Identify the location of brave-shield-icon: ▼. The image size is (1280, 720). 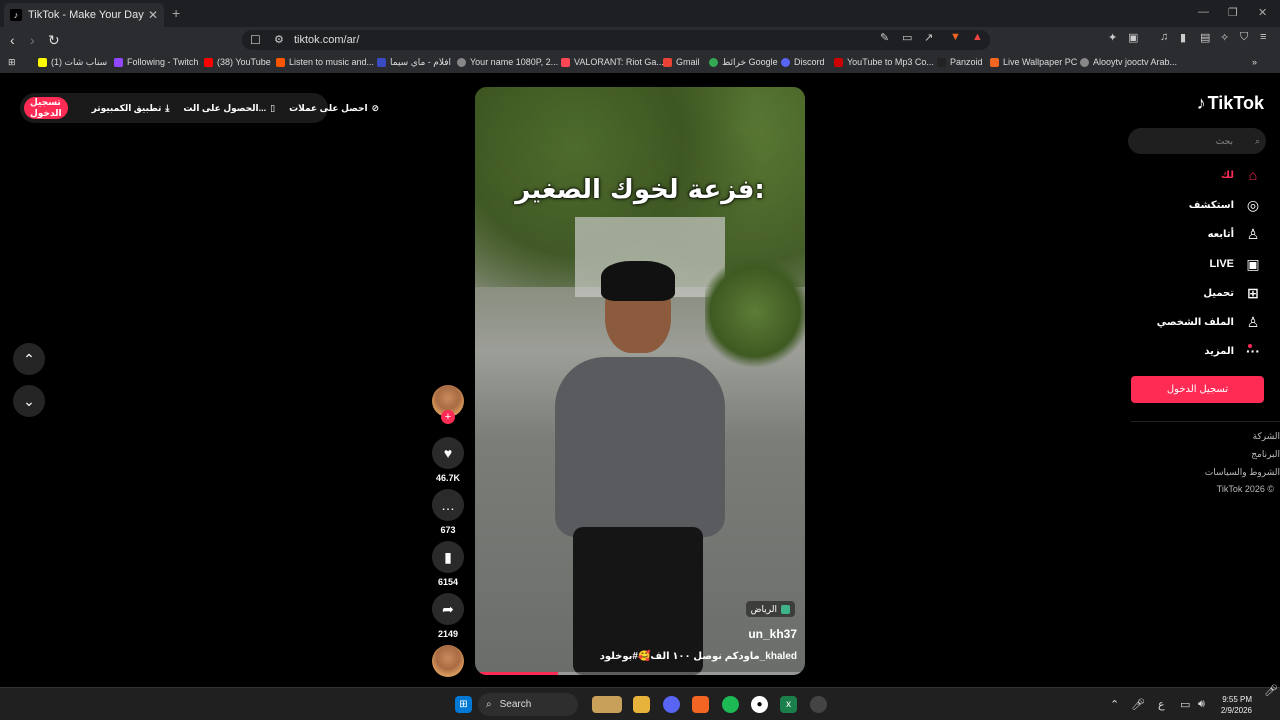
(955, 37).